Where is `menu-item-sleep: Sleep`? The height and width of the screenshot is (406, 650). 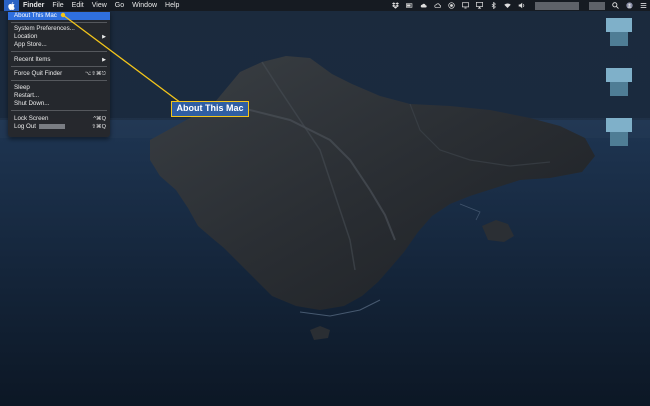
menu-item-sleep: Sleep is located at coordinates (59, 88).